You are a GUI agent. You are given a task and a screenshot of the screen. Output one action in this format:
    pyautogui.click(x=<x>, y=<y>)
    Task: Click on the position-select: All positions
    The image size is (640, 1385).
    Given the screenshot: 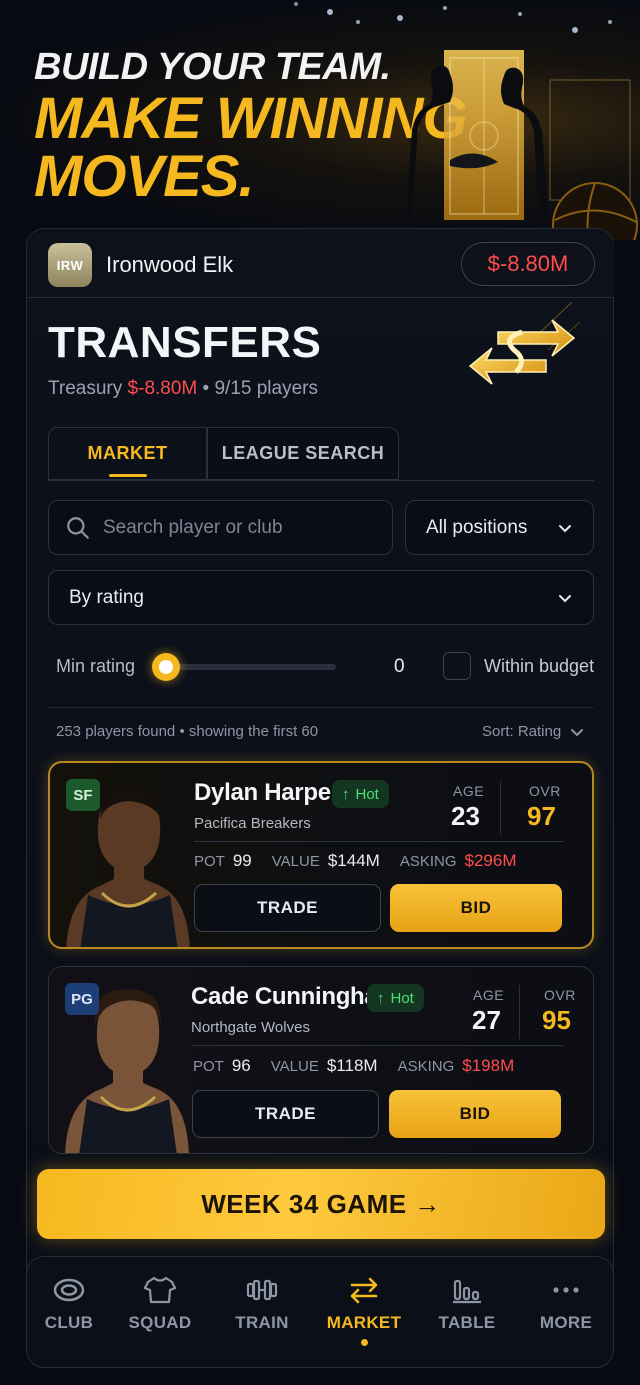 What is the action you would take?
    pyautogui.click(x=499, y=527)
    